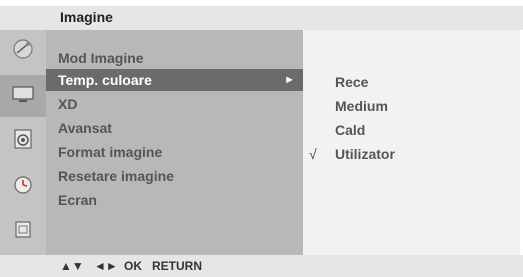  What do you see at coordinates (350, 130) in the screenshot?
I see `option-label: Cald` at bounding box center [350, 130].